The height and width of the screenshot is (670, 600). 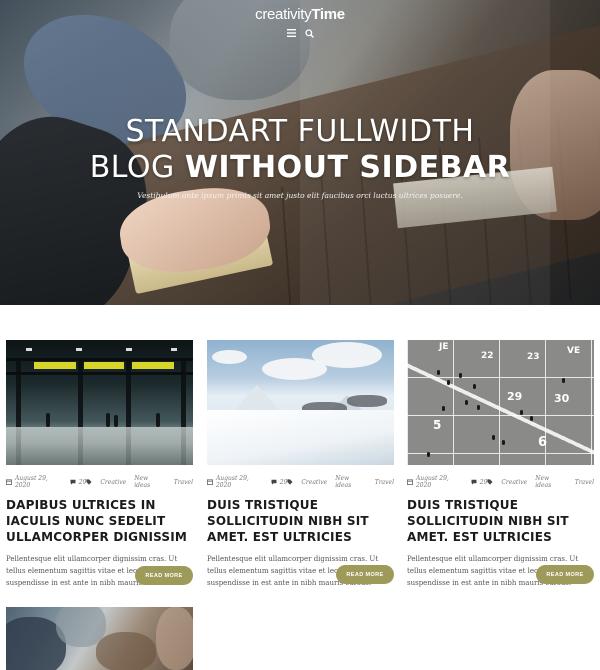 I want to click on post-card, so click(x=99, y=638).